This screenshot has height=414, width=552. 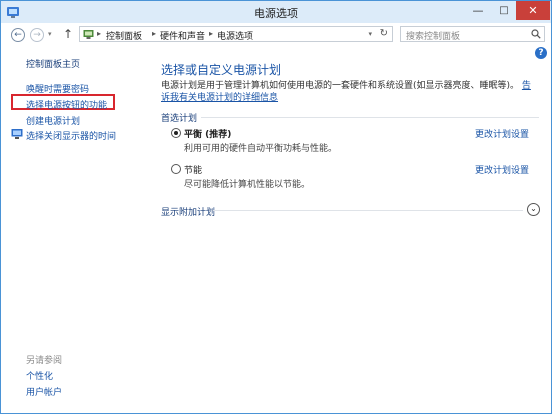 I want to click on plan-balanced-change-settings-link: 更改计划设置, so click(x=502, y=133).